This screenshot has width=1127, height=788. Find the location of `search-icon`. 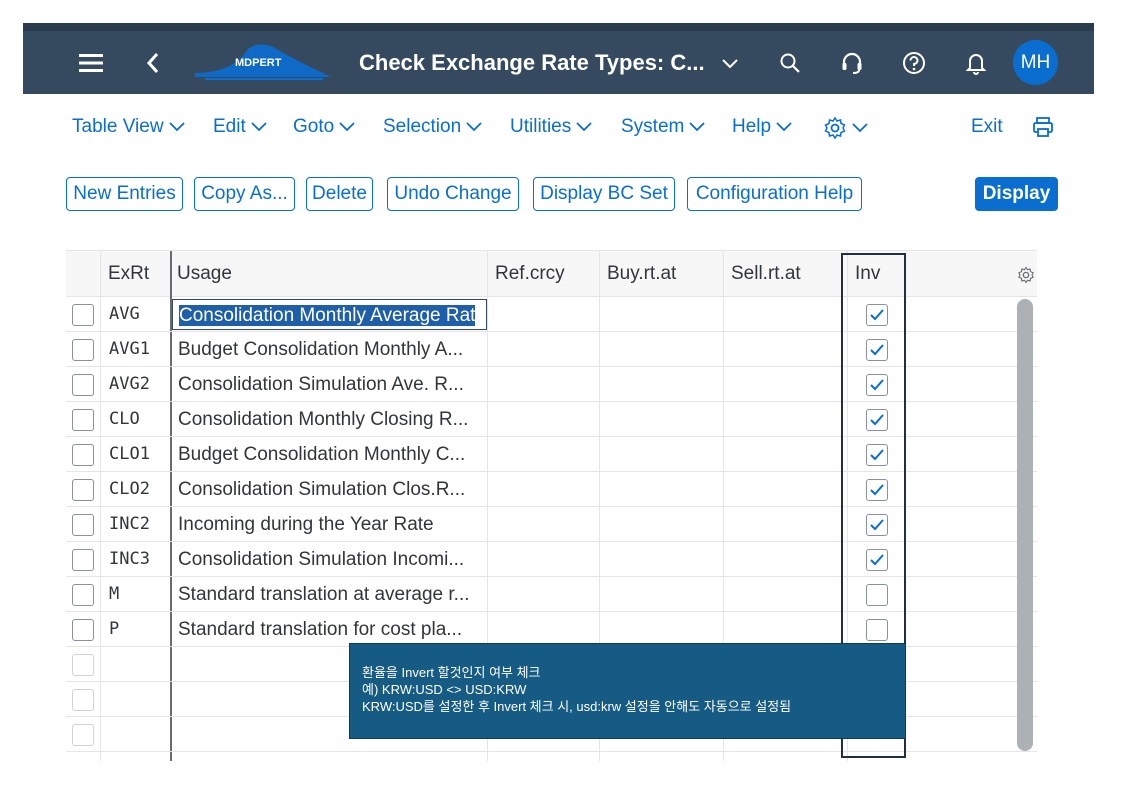

search-icon is located at coordinates (790, 63).